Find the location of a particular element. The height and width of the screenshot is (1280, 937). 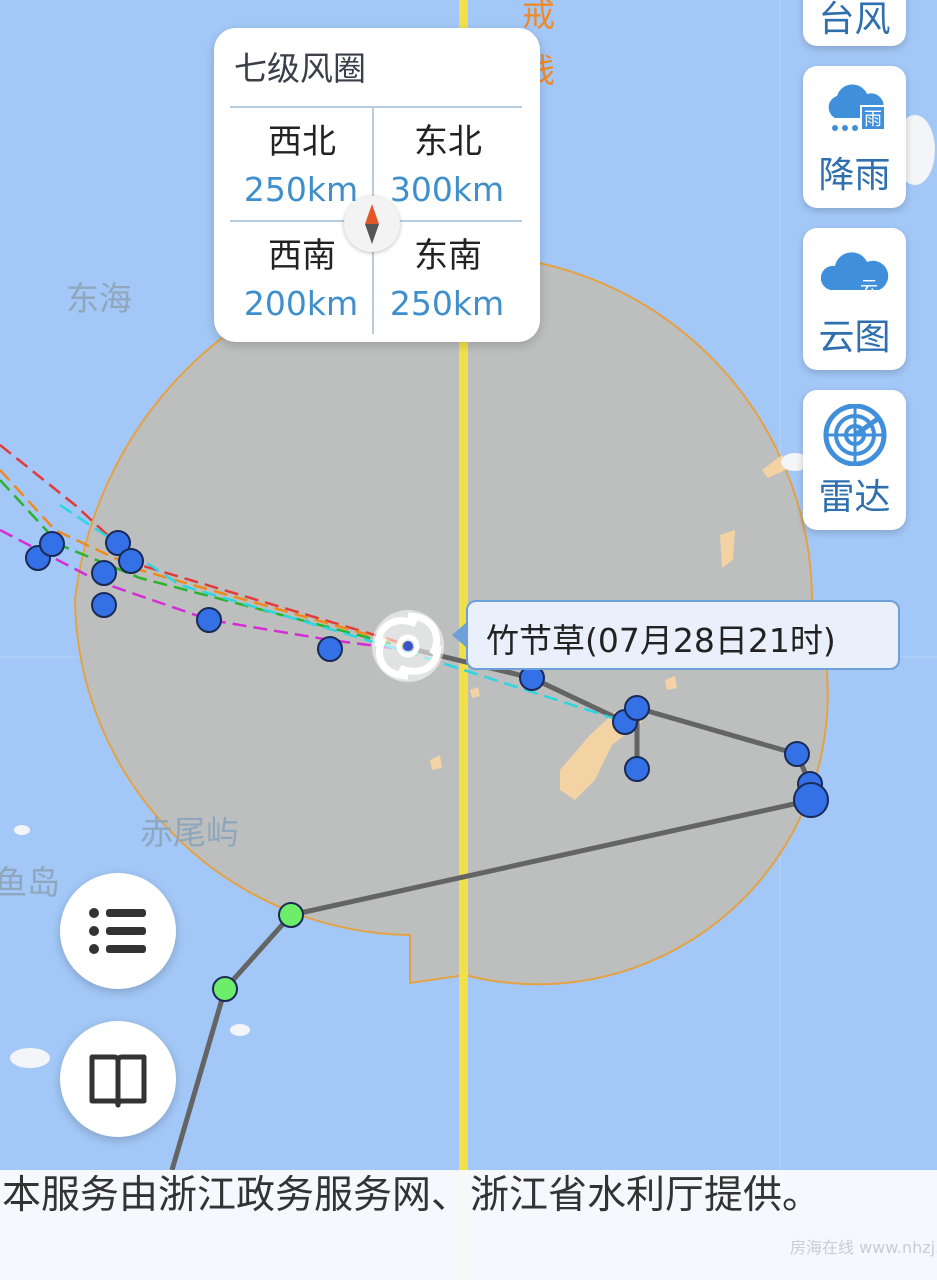

cloud-map-button: 云 云图 is located at coordinates (854, 299).